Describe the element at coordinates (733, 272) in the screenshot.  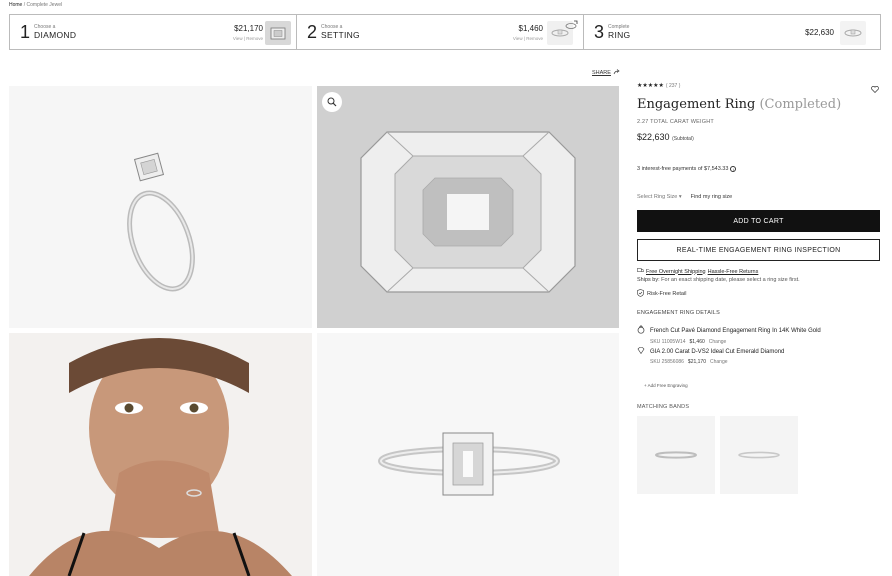
I see `returns-link: Hassle-Free Returns` at that location.